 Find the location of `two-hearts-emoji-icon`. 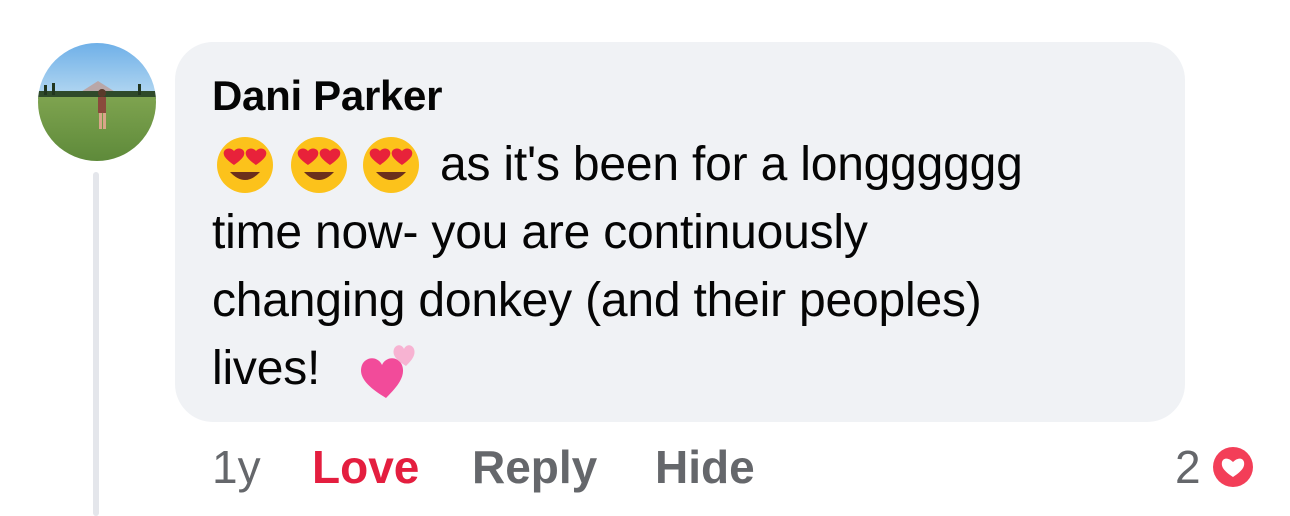

two-hearts-emoji-icon is located at coordinates (388, 371).